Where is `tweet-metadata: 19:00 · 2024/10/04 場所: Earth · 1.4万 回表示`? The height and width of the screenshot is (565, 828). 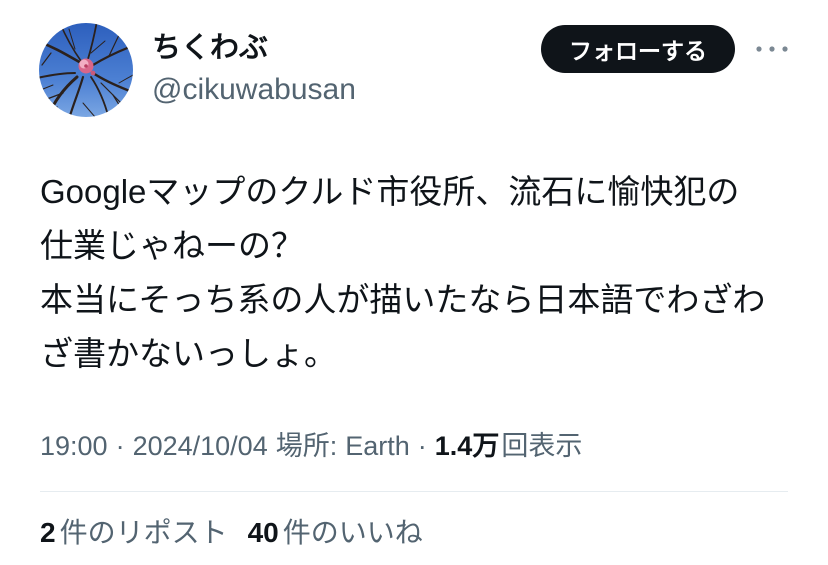 tweet-metadata: 19:00 · 2024/10/04 場所: Earth · 1.4万 回表示 is located at coordinates (311, 446).